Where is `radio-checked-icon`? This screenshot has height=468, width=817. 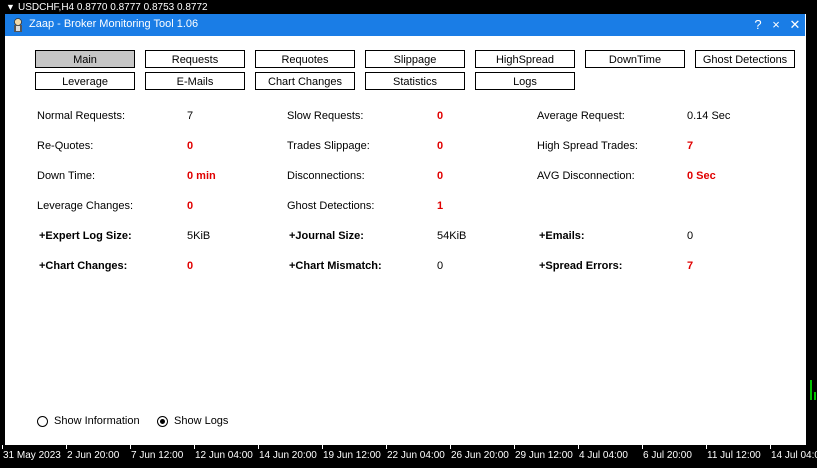 radio-checked-icon is located at coordinates (162, 421).